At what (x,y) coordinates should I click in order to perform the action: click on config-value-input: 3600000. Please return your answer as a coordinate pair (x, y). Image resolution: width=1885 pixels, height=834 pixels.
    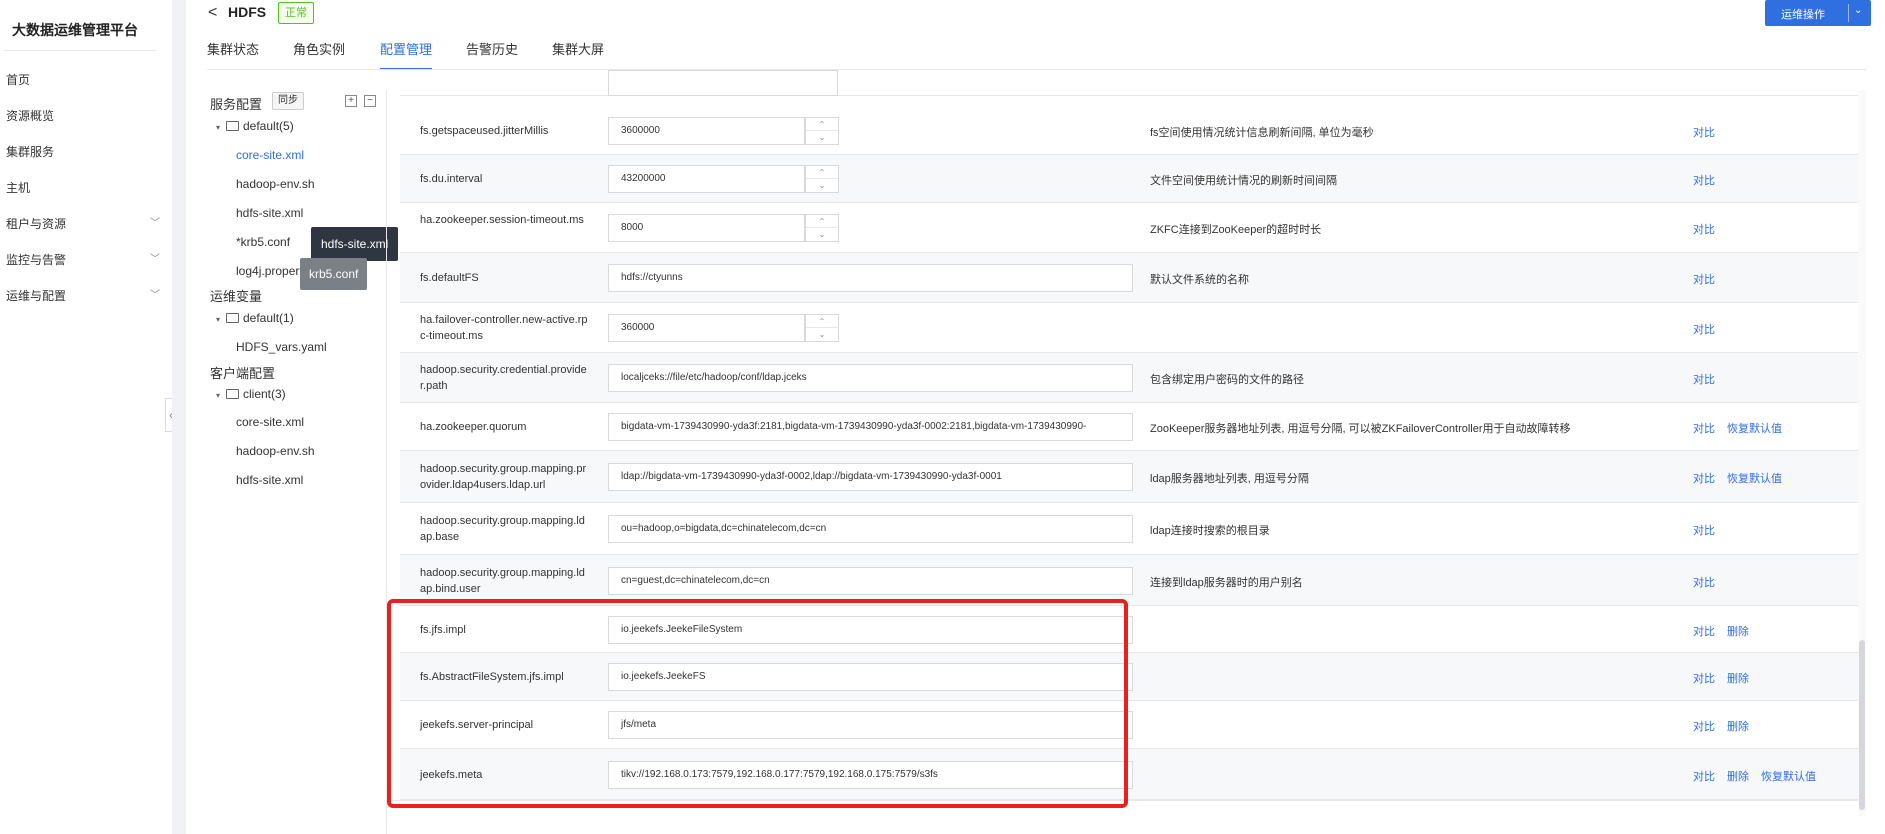
    Looking at the image, I should click on (706, 131).